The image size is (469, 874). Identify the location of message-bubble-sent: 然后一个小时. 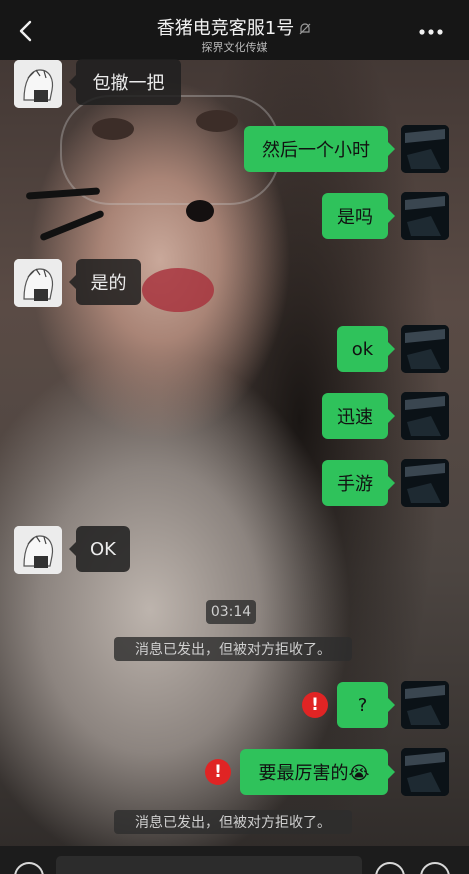
(319, 149).